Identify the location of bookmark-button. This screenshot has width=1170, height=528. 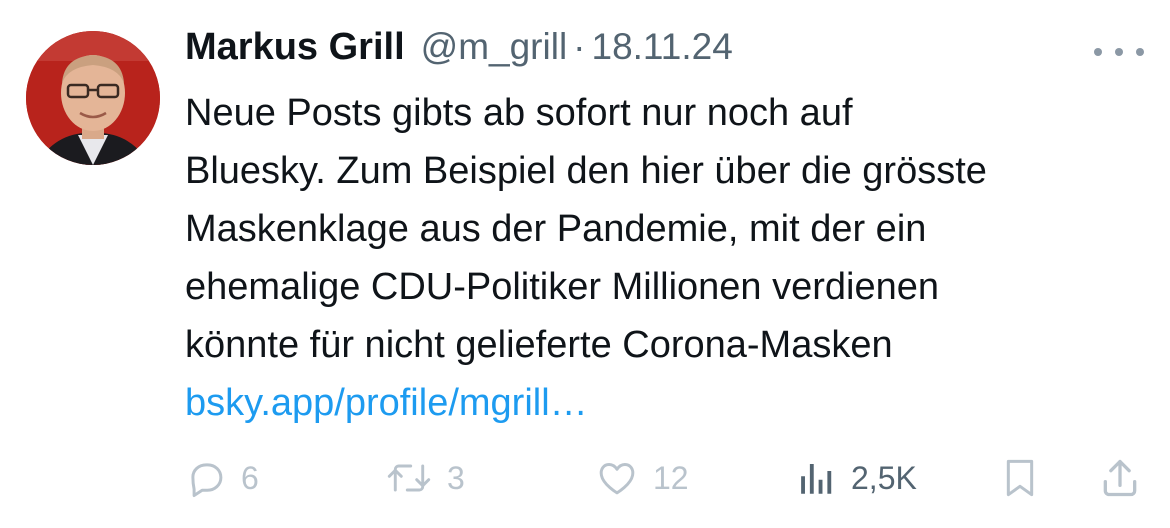
(1020, 478).